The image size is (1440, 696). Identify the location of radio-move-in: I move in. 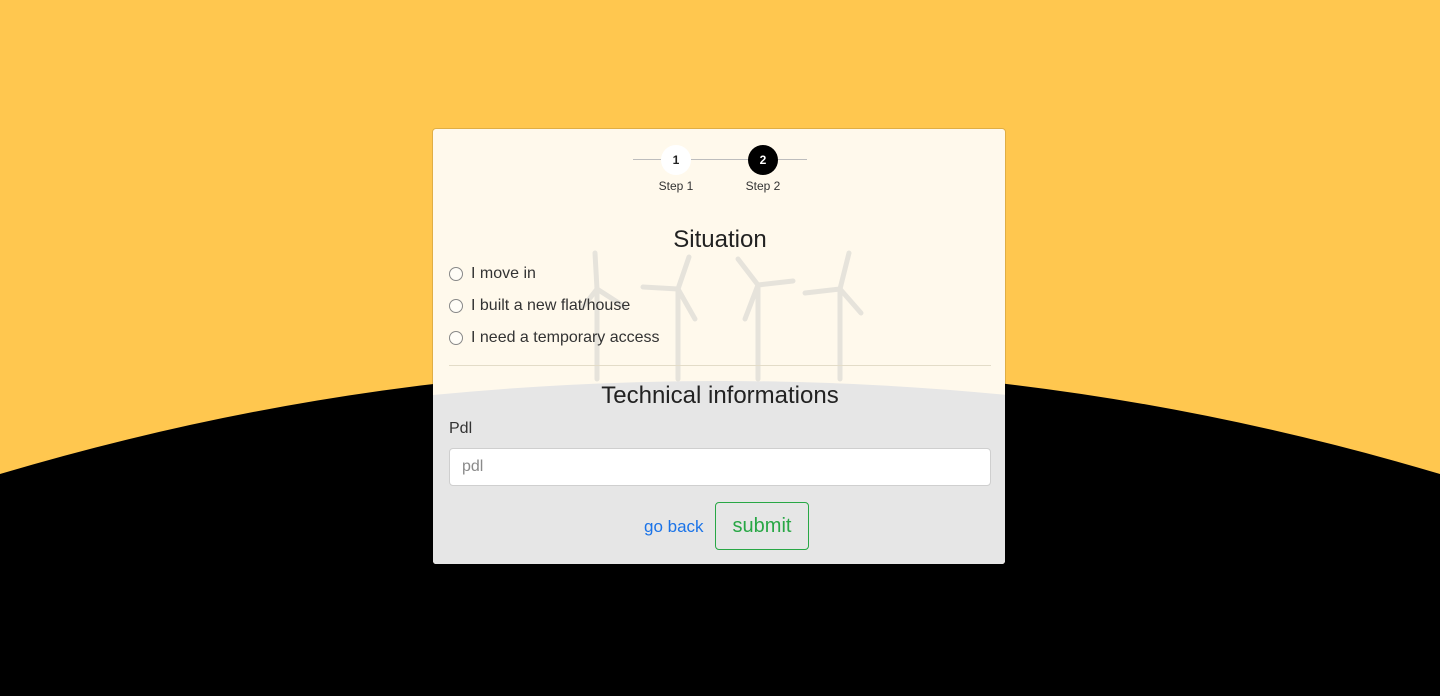
(492, 274).